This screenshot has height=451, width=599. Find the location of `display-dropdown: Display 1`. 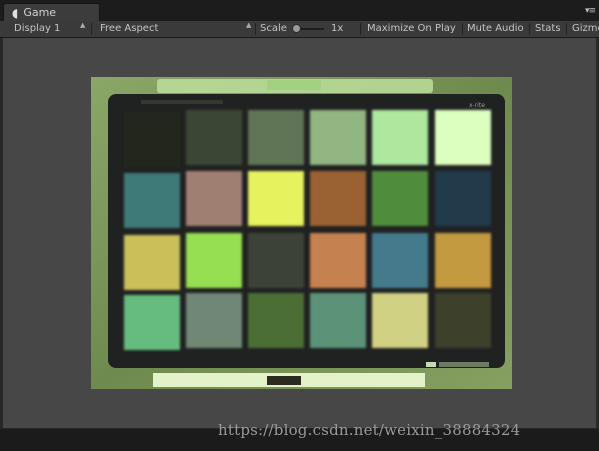

display-dropdown: Display 1 is located at coordinates (51, 29).